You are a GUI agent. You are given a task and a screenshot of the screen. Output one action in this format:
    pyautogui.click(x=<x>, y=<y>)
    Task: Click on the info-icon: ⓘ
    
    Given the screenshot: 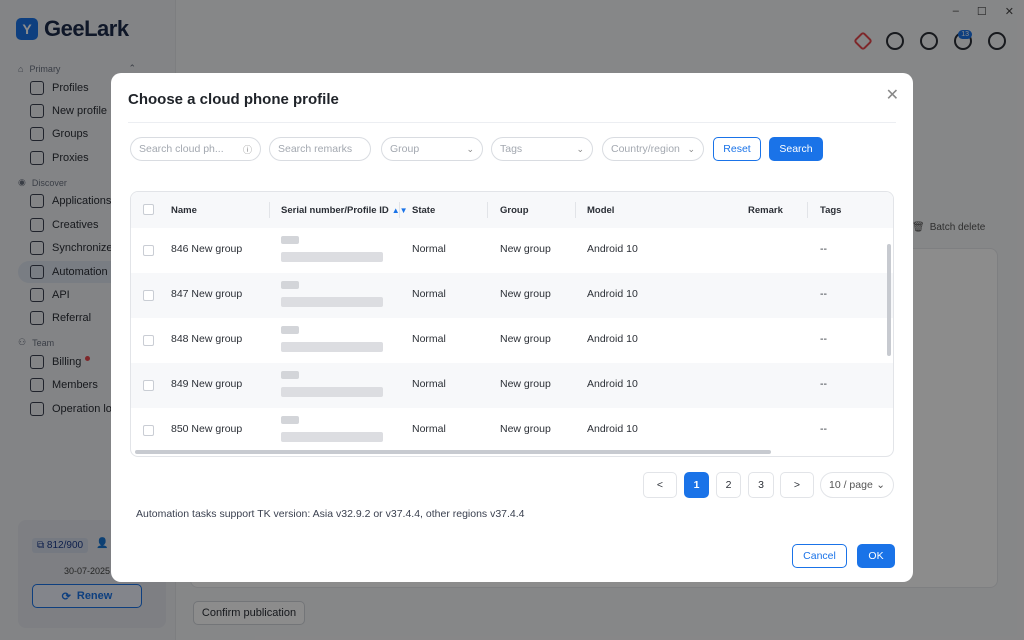 What is the action you would take?
    pyautogui.click(x=247, y=149)
    